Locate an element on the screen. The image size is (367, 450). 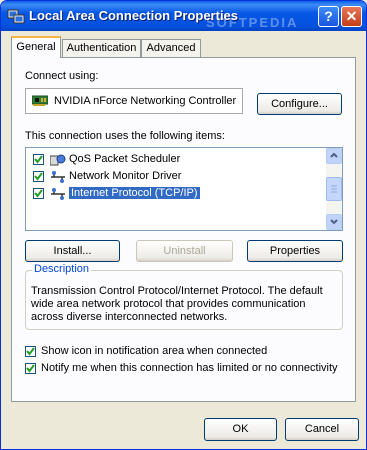
notify-checkbox is located at coordinates (30, 368).